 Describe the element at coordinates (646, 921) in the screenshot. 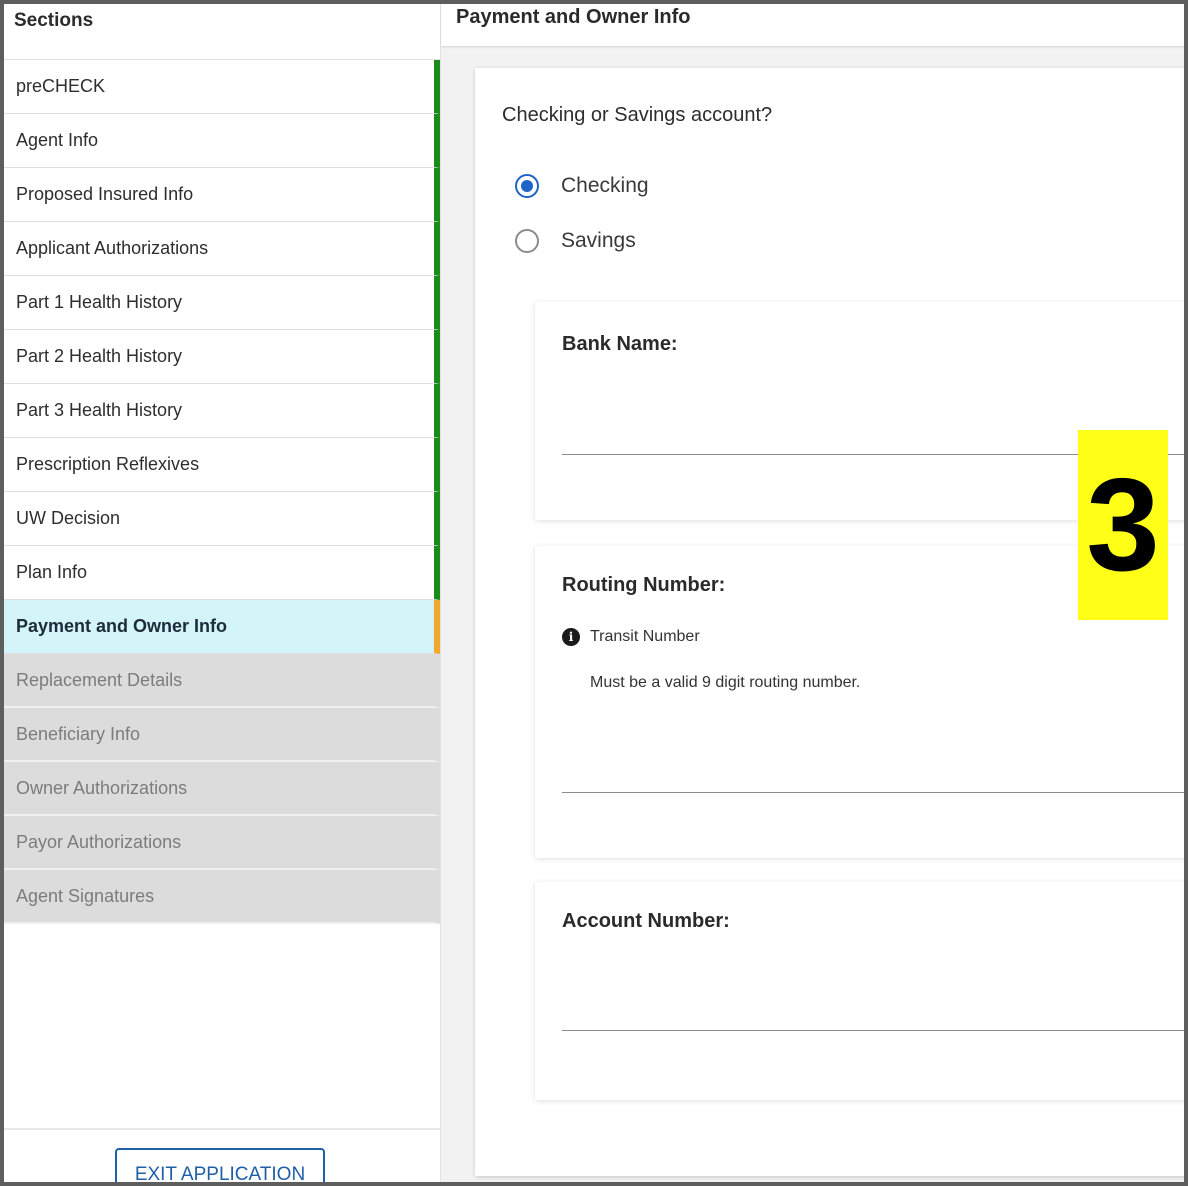

I see `account-number-label: Account Number:` at that location.